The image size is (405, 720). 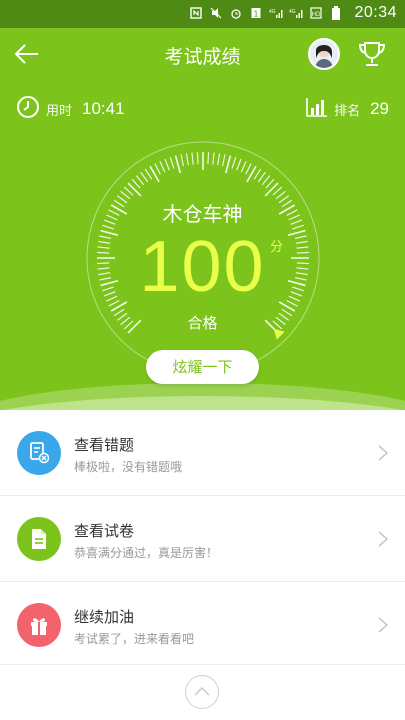 I want to click on list-item-subtitle: 考试累了，进来看看吧, so click(x=134, y=639).